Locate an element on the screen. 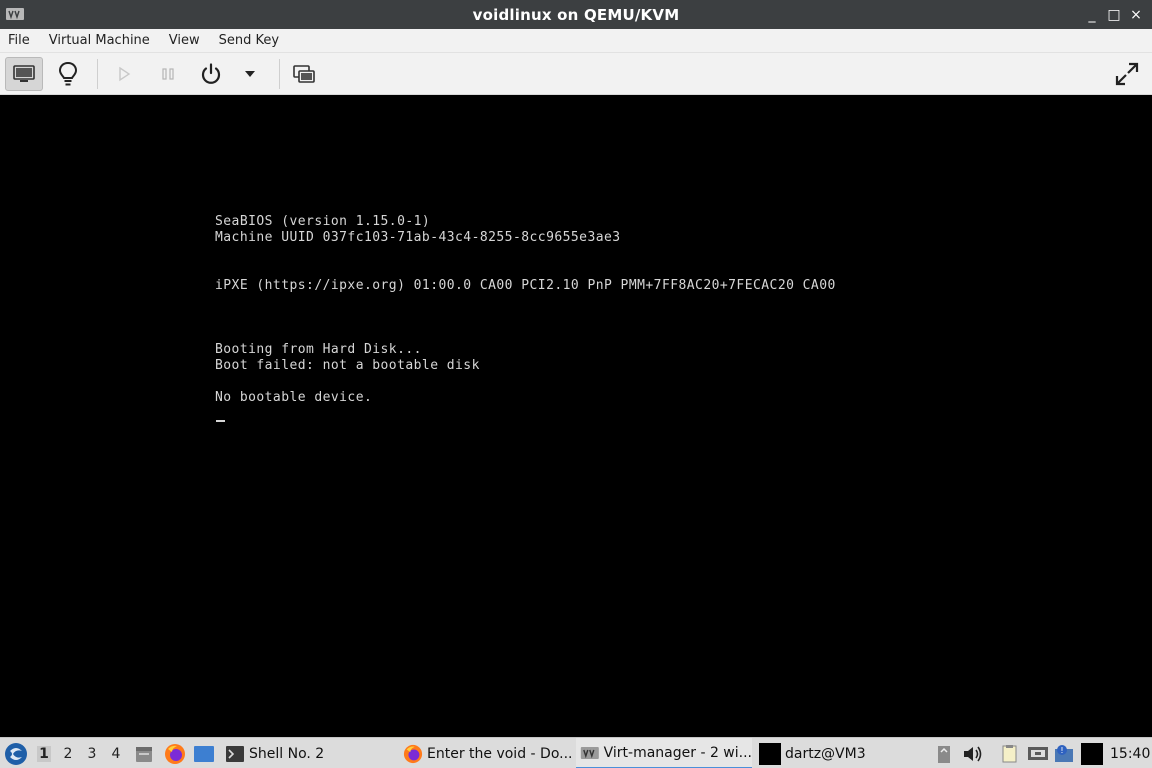  details-button is located at coordinates (68, 74).